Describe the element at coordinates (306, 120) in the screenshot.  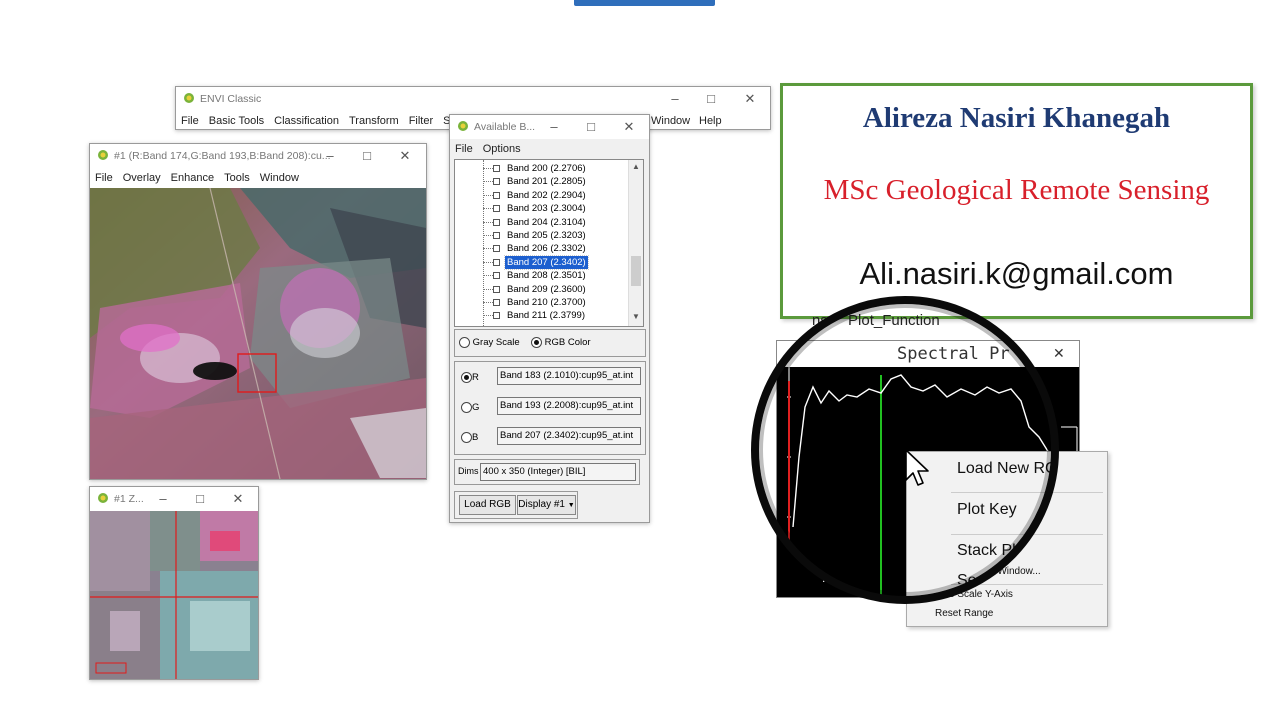
I see `menu-classification: Classification` at that location.